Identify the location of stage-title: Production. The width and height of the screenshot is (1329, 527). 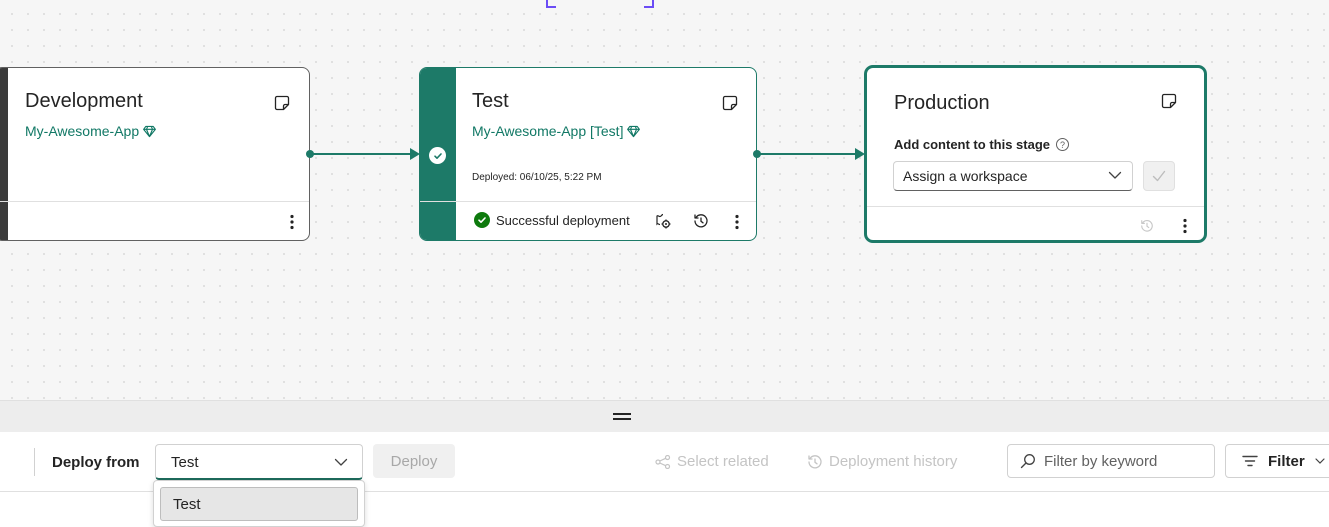
(942, 103).